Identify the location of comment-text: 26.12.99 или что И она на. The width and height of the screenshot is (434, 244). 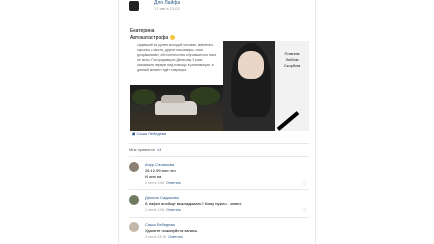
(160, 174).